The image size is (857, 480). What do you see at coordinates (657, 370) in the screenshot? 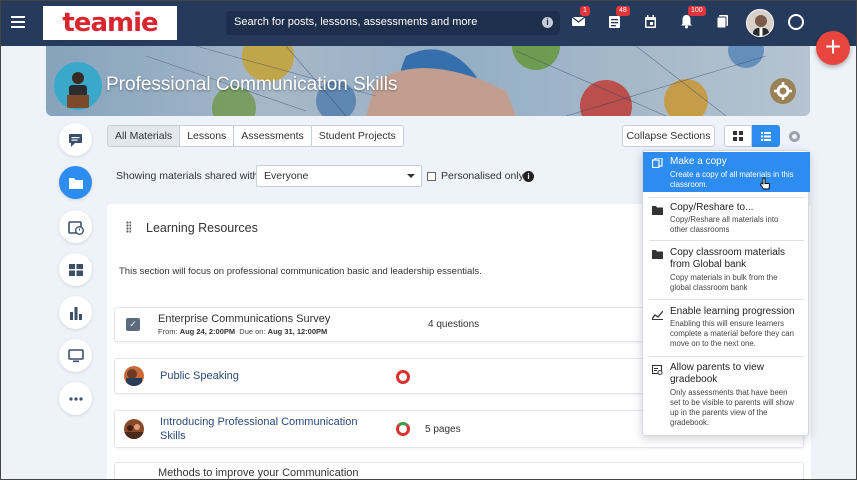
I see `gradebook-icon` at bounding box center [657, 370].